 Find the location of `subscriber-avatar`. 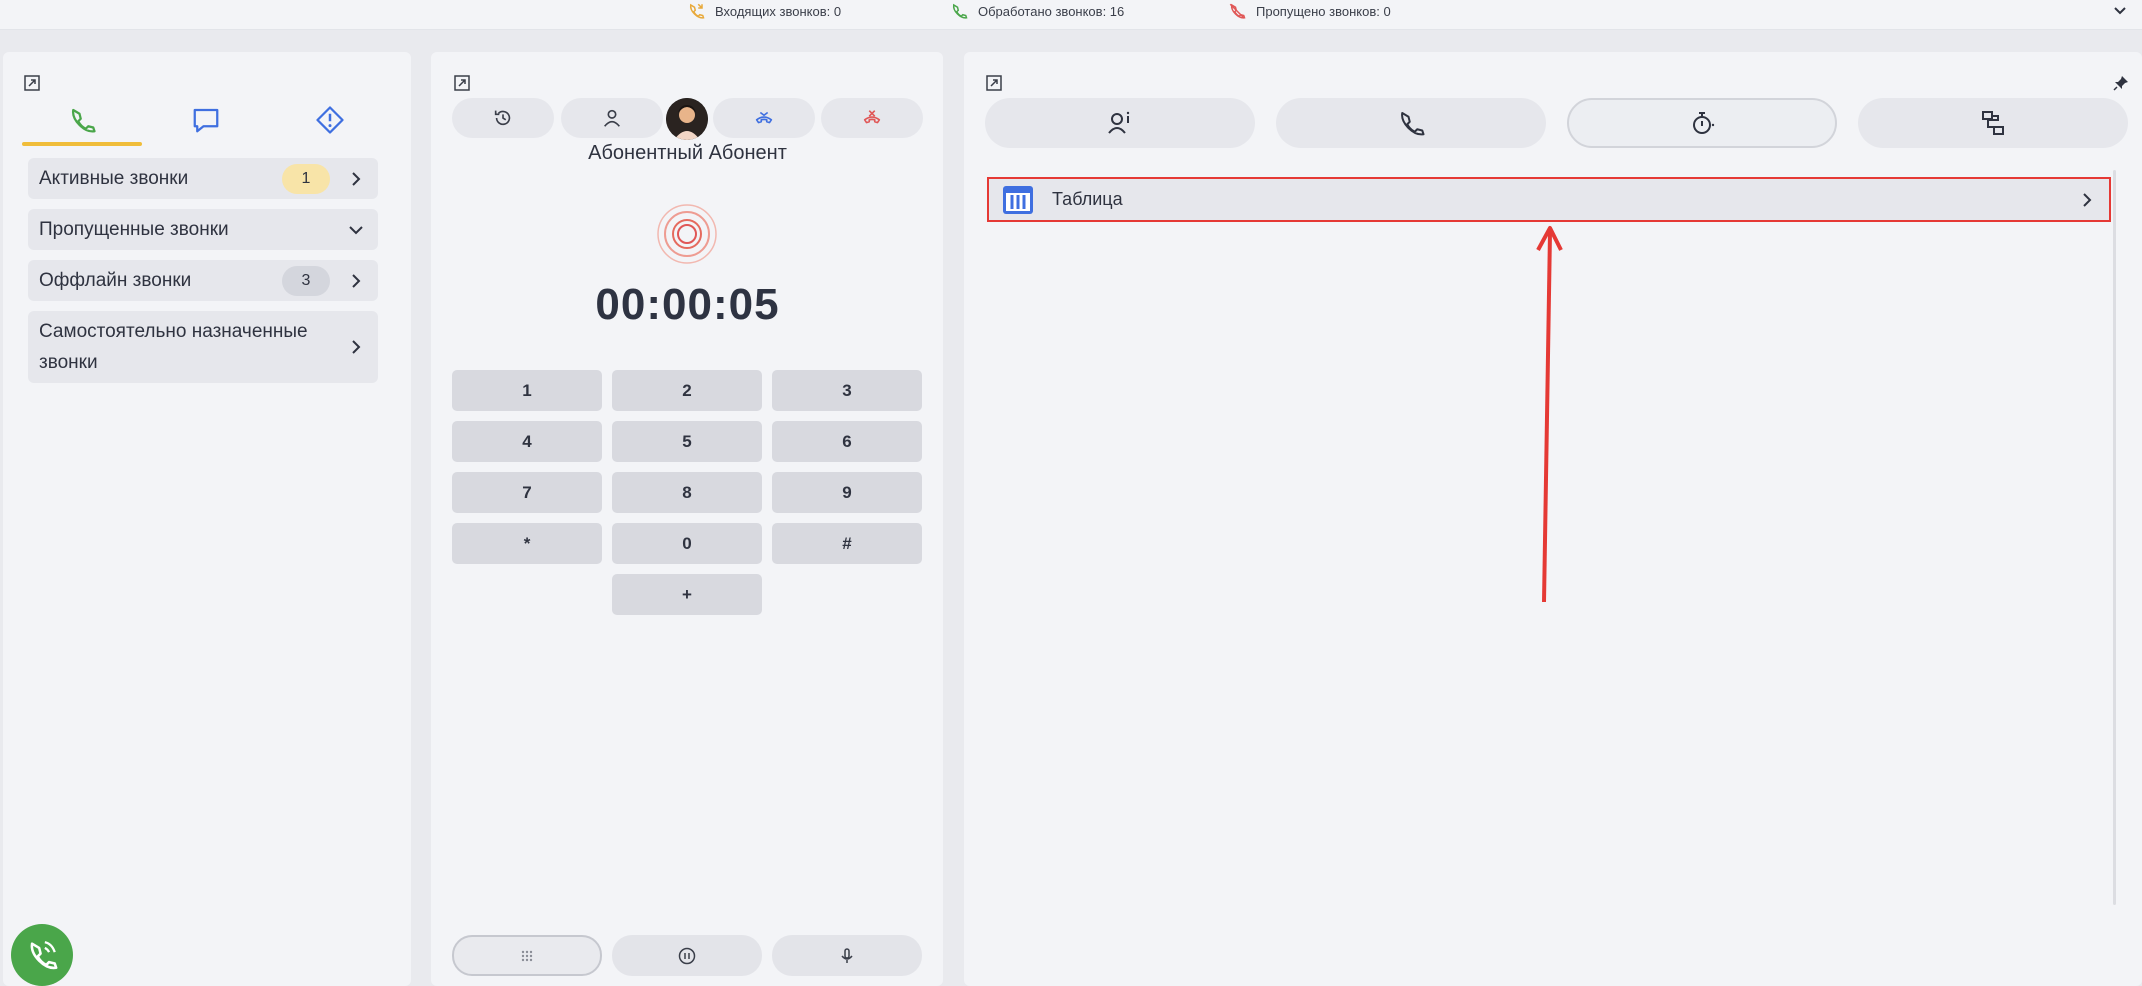

subscriber-avatar is located at coordinates (687, 119).